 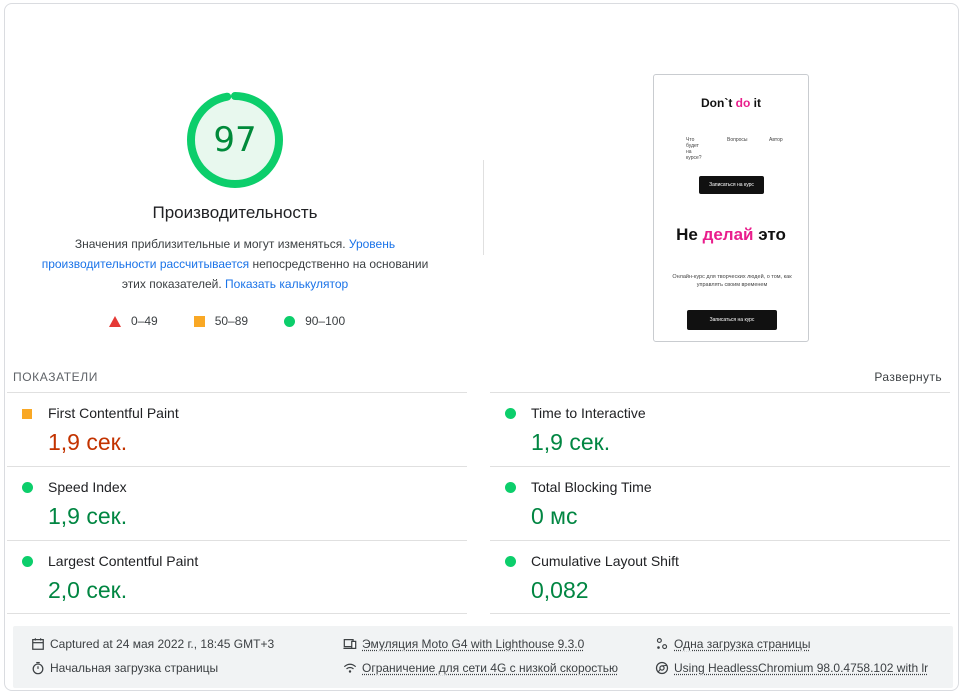 What do you see at coordinates (560, 590) in the screenshot?
I see `metric-value: 0,082` at bounding box center [560, 590].